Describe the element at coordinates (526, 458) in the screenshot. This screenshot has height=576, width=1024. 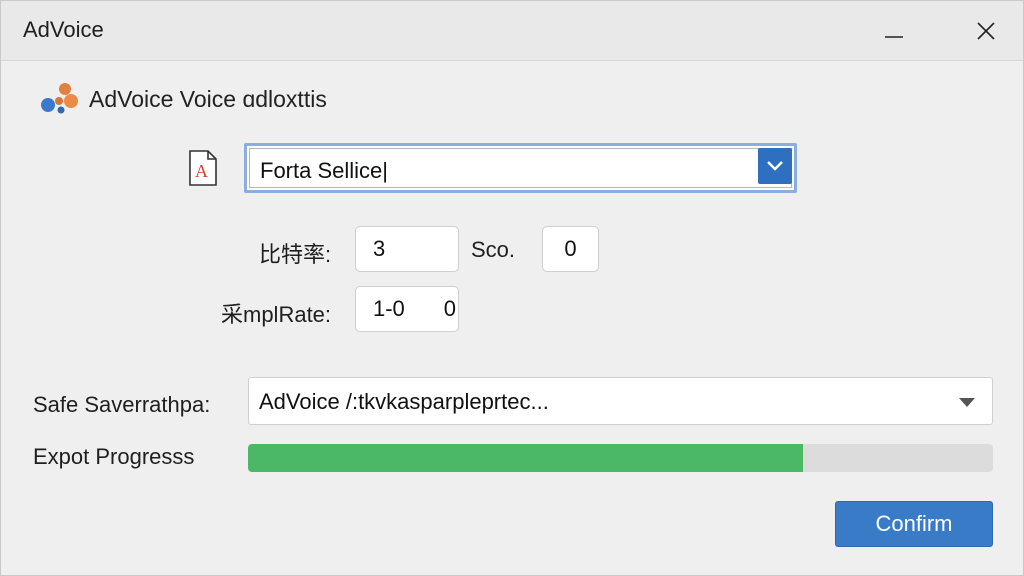
I see `export-progress-fill` at that location.